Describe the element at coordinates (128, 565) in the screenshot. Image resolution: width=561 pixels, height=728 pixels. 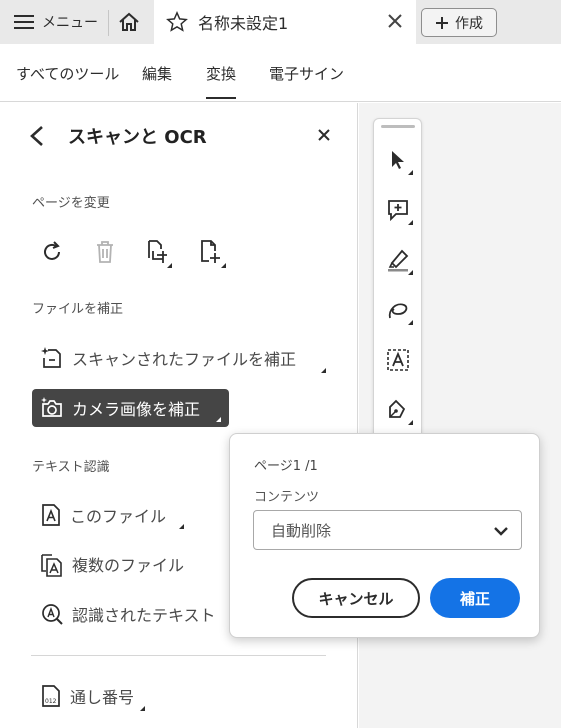
I see `multiple-files-label: 複数のファイル` at that location.